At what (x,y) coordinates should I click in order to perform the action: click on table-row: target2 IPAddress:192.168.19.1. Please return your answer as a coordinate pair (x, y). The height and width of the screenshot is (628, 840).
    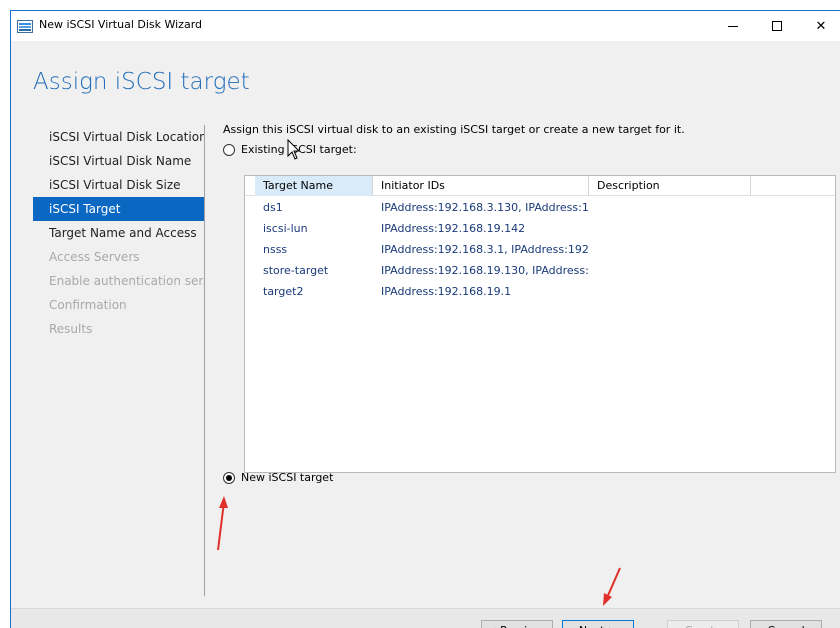
    Looking at the image, I should click on (540, 291).